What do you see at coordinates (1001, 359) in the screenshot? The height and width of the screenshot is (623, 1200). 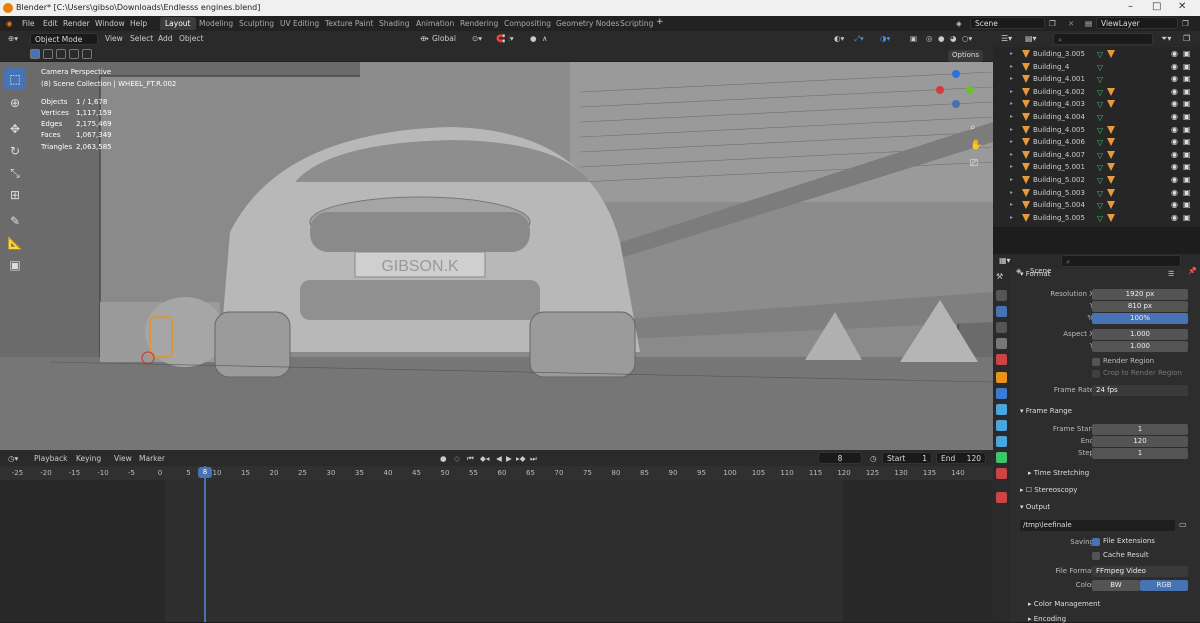 I see `world-tab-icon` at bounding box center [1001, 359].